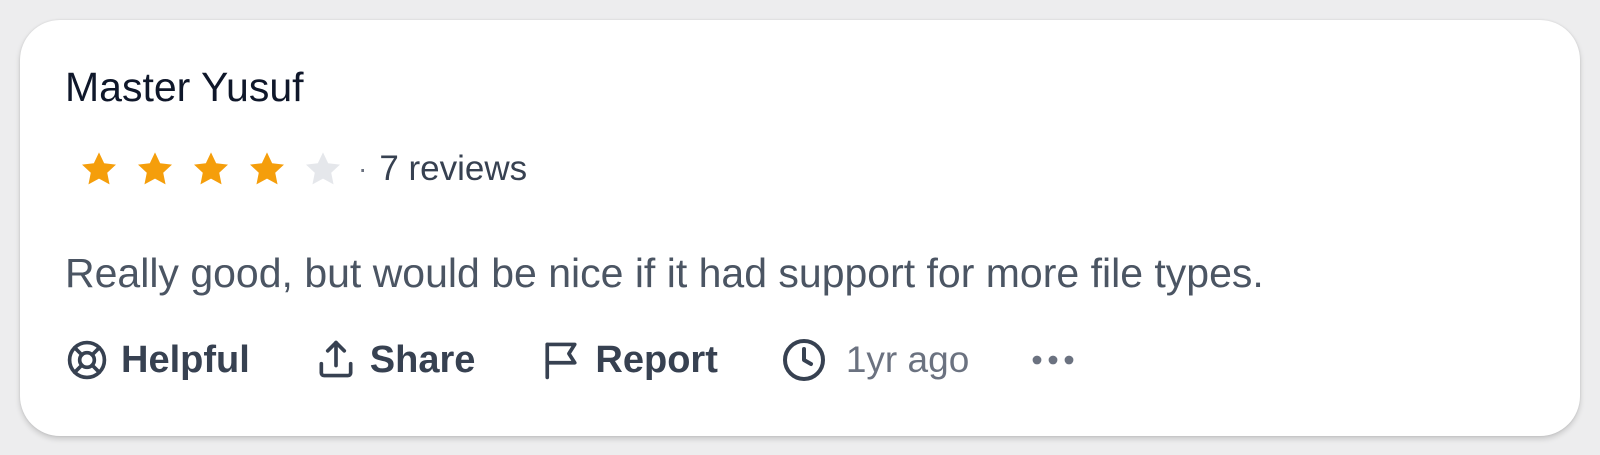 The height and width of the screenshot is (455, 1600). What do you see at coordinates (656, 360) in the screenshot?
I see `report-label: Report` at bounding box center [656, 360].